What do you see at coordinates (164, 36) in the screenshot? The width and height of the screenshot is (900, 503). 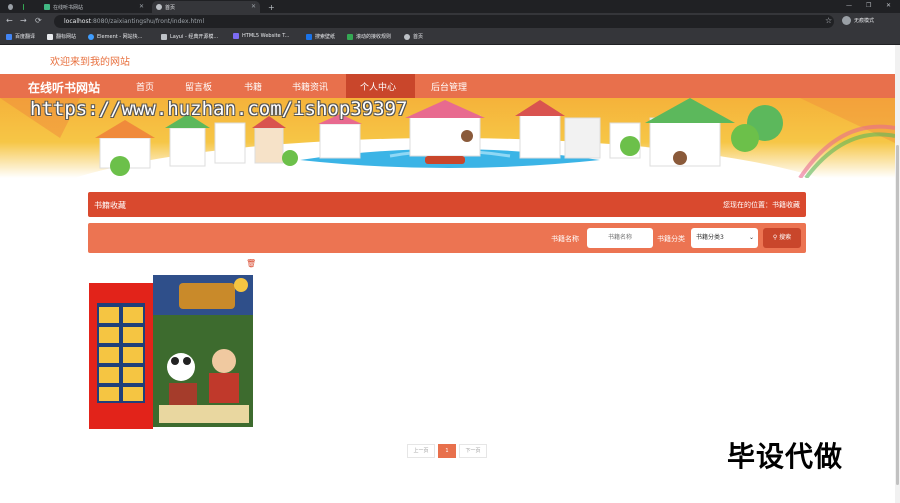 I see `layui-icon` at bounding box center [164, 36].